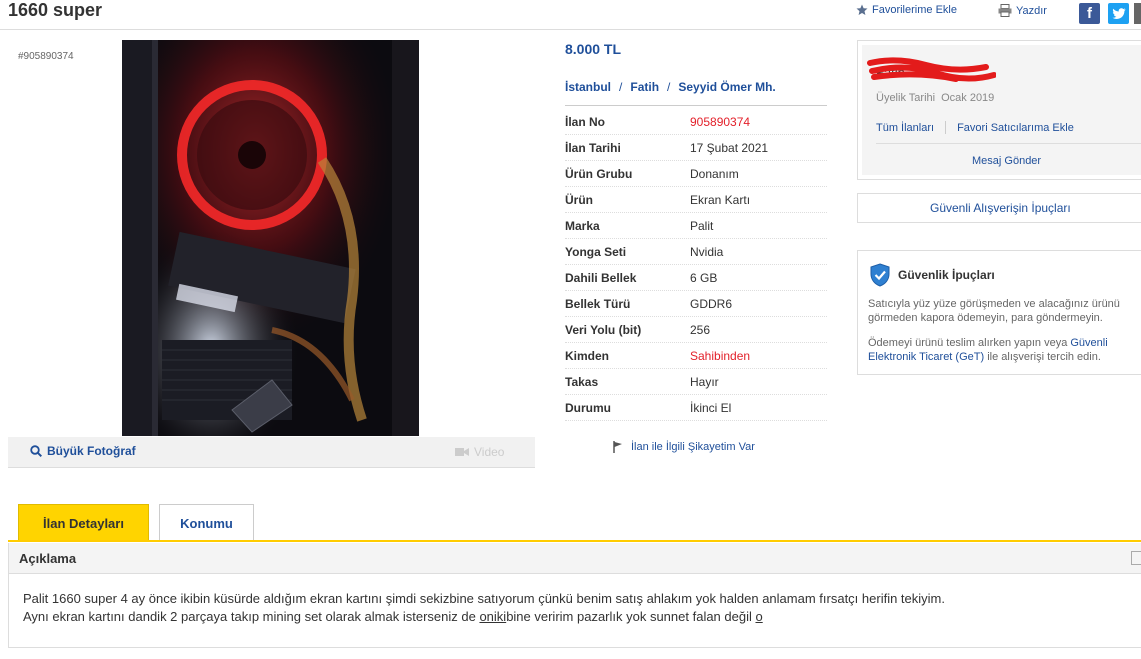 The width and height of the screenshot is (1141, 659). I want to click on description-line-2-end: o, so click(759, 616).